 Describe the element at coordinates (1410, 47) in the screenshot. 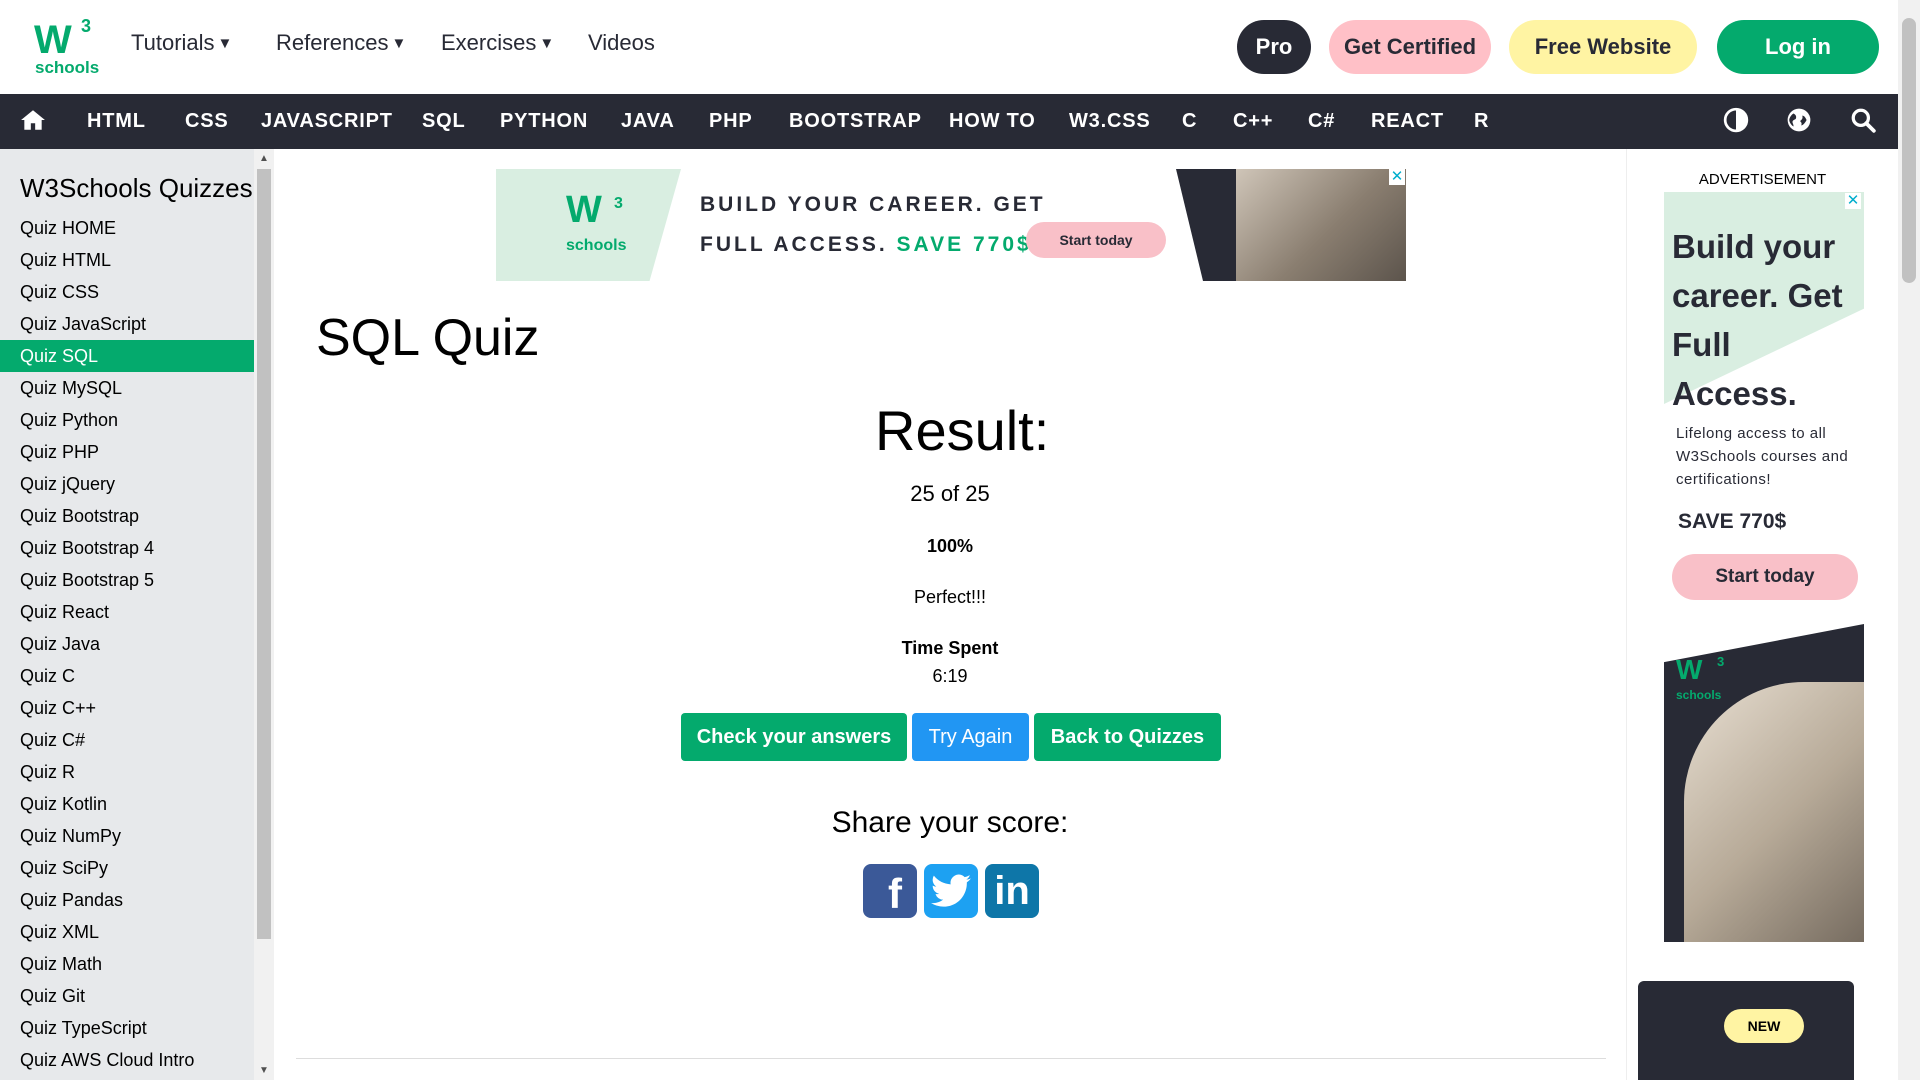

I see `get-certified-button: Get Certified` at that location.